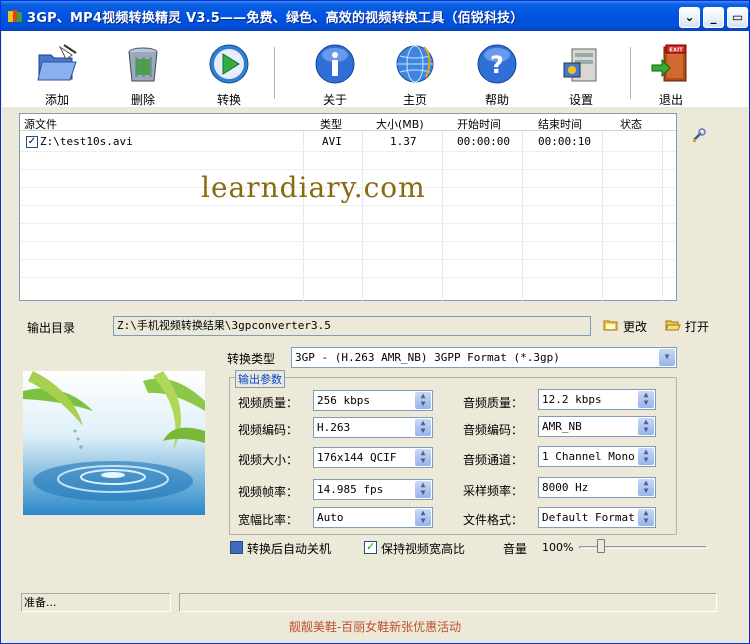  What do you see at coordinates (423, 549) in the screenshot?
I see `keep-ratio-label: 保持视频宽高比` at bounding box center [423, 549].